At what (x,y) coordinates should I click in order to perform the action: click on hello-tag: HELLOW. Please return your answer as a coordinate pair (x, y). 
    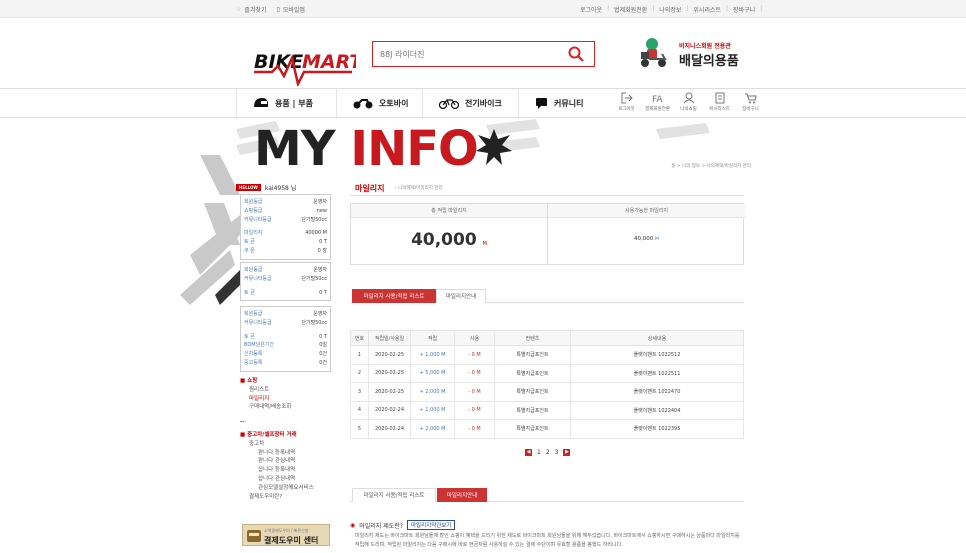
    Looking at the image, I should click on (248, 187).